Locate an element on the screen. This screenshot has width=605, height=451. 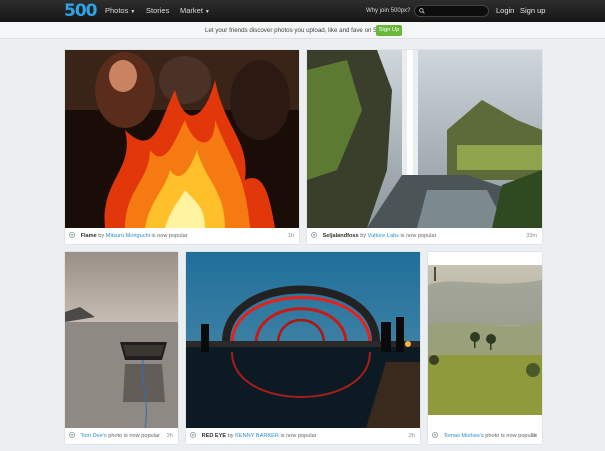
photo-caption: Tom Dee's photo is now popular 2h is located at coordinates (121, 436).